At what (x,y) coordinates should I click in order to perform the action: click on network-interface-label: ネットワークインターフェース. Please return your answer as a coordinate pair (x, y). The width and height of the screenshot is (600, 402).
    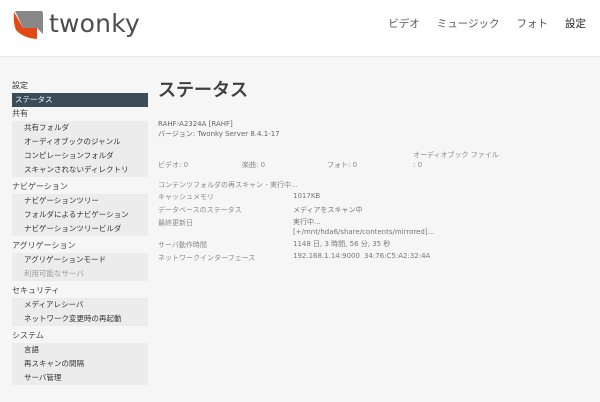
    Looking at the image, I should click on (207, 258).